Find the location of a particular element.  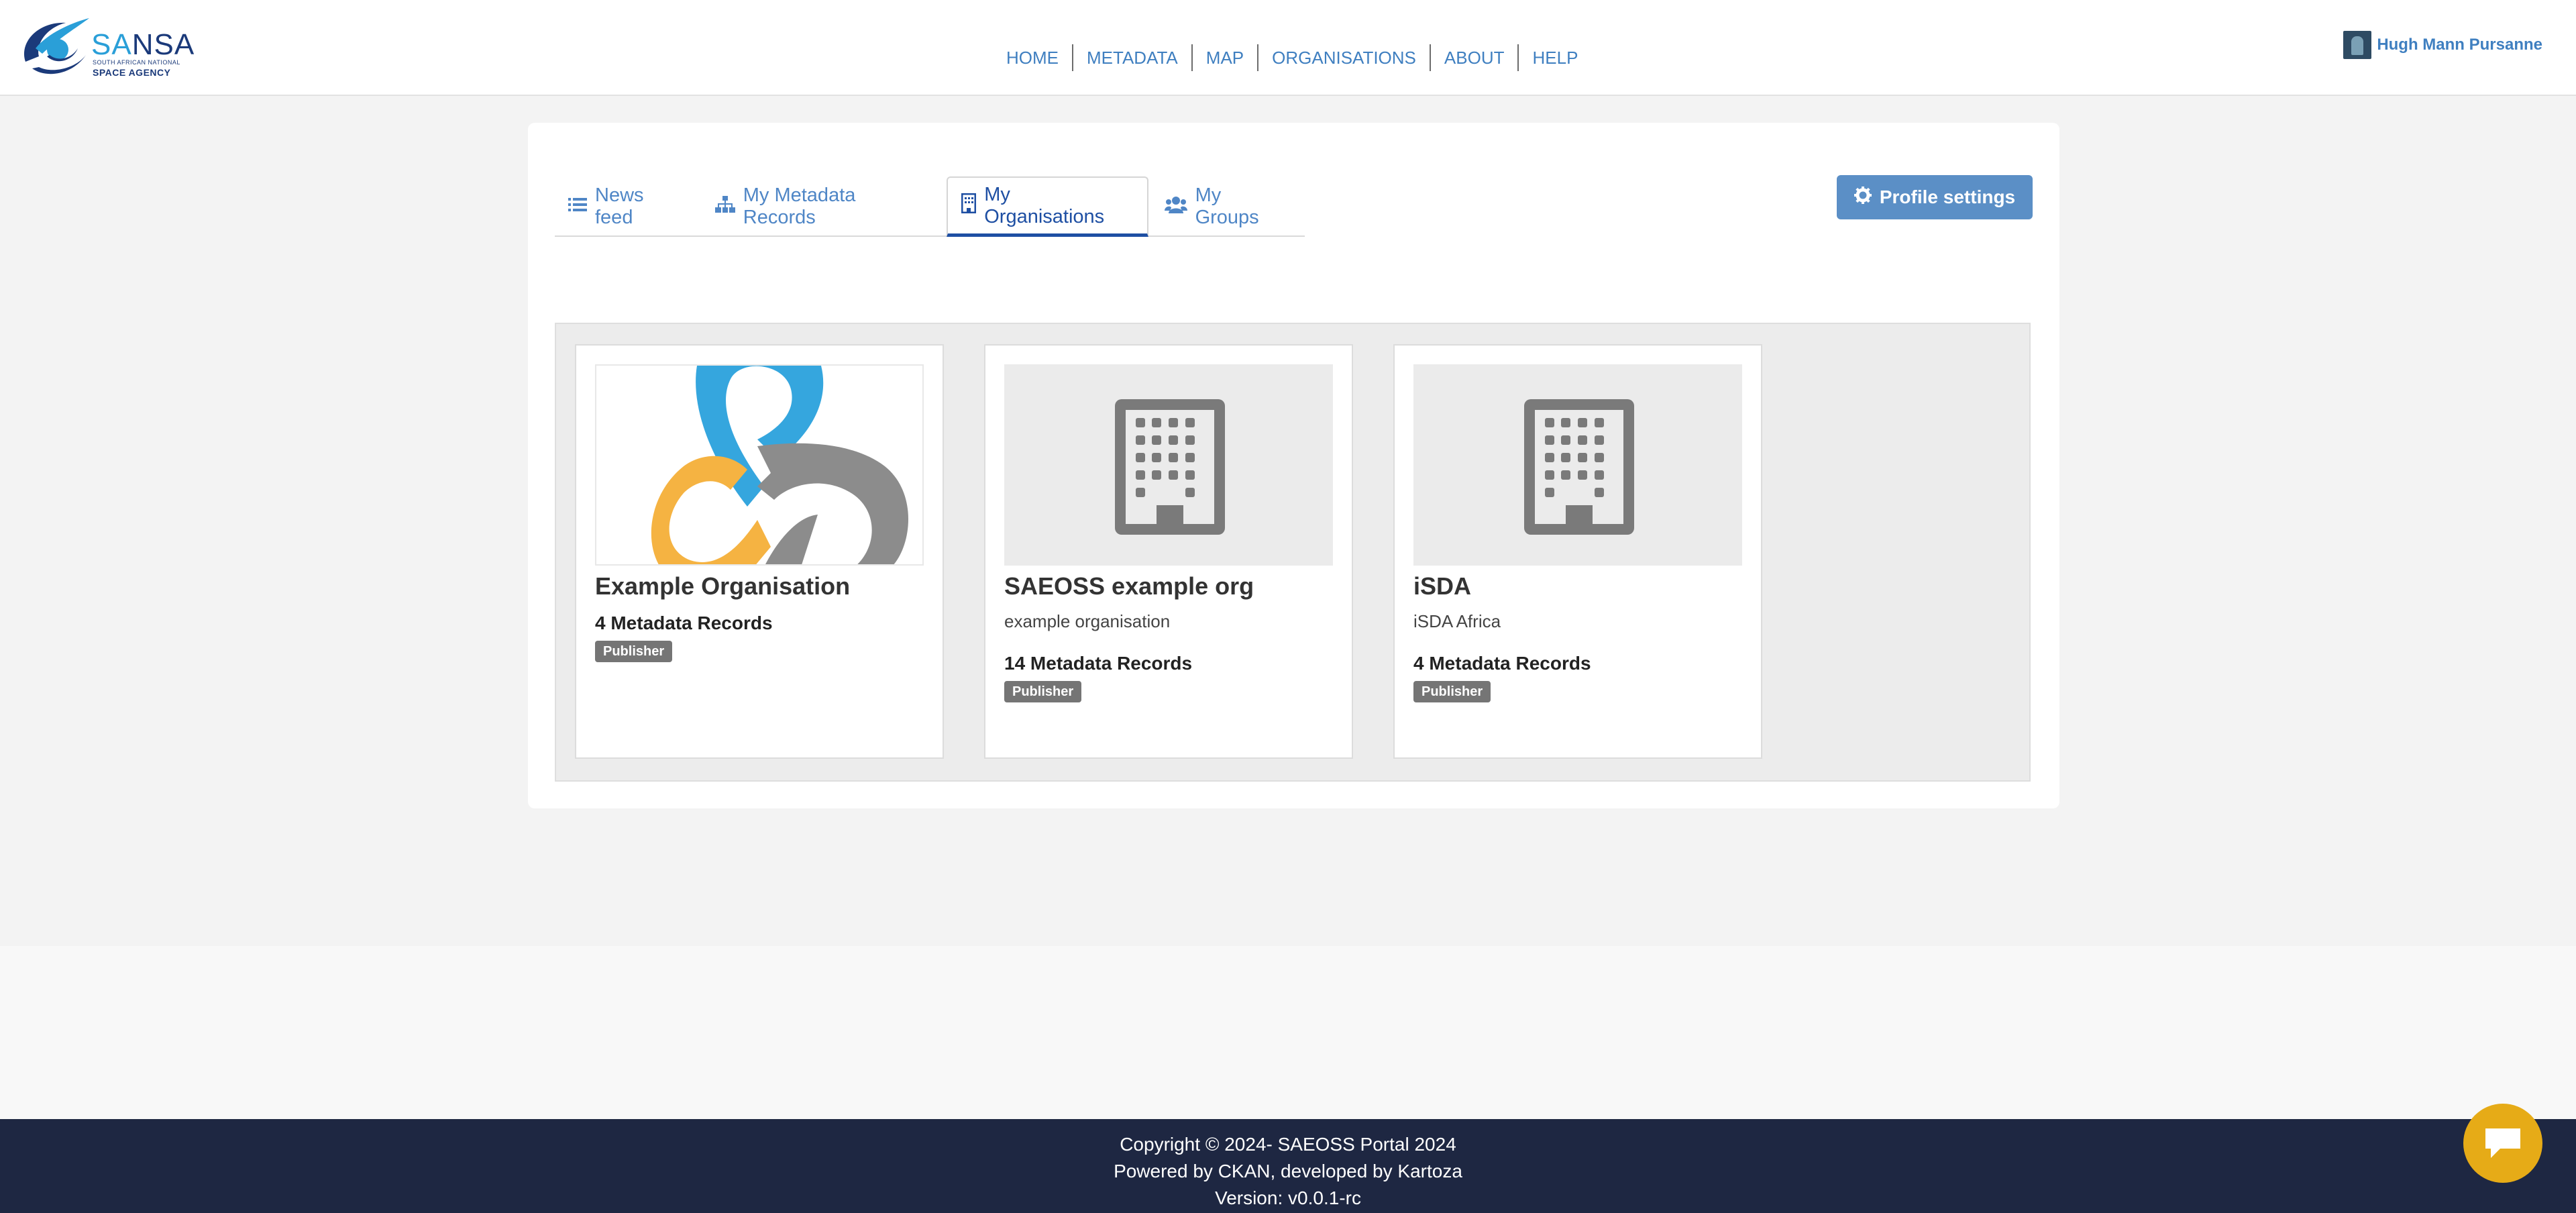

organisation-title: Example Organisation is located at coordinates (722, 586).